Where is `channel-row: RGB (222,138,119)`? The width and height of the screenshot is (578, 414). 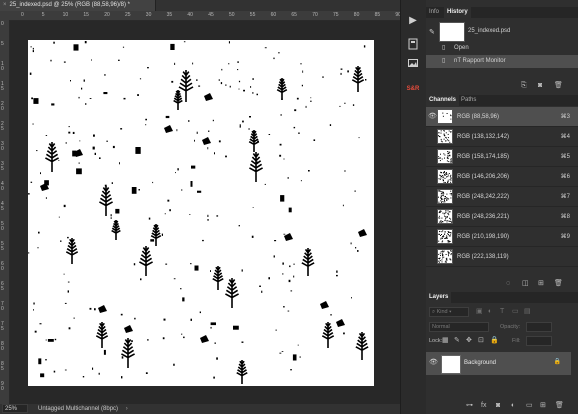 channel-row: RGB (222,138,119) is located at coordinates (502, 257).